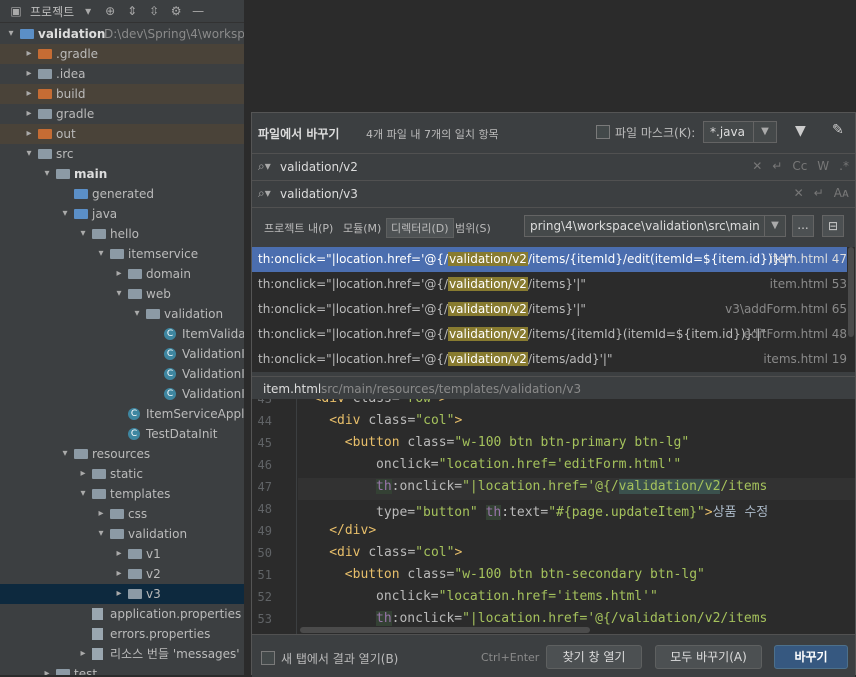 This screenshot has width=856, height=677. I want to click on directory-dropdown: pring\4\workspace\validation\src\main ▼, so click(655, 226).